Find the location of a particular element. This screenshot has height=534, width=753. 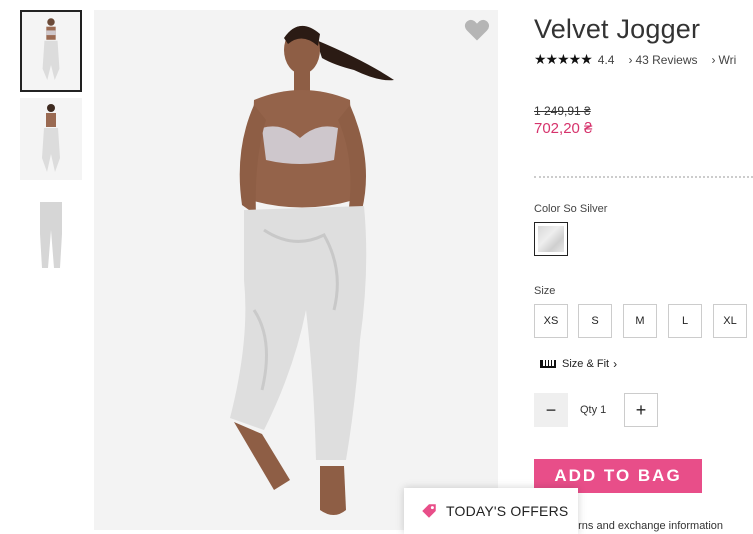

returns-info-link: urns and exchange information is located at coordinates (647, 526).